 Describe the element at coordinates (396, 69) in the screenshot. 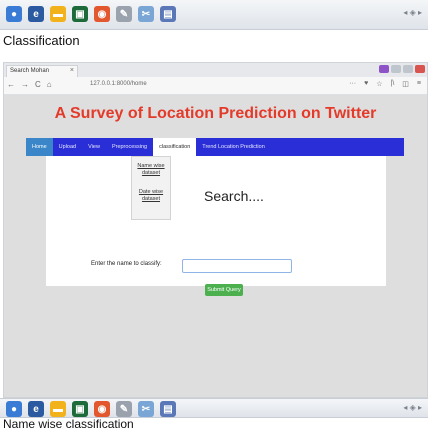

I see `minimize-icon` at that location.